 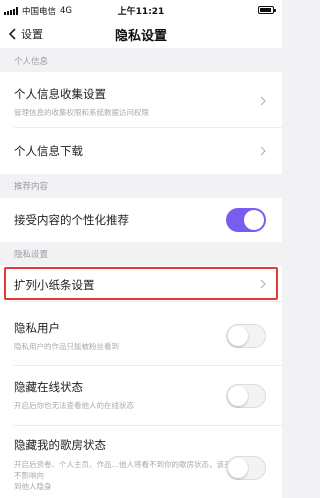 What do you see at coordinates (71, 220) in the screenshot?
I see `row-title: 接受内容的个性化推荐` at bounding box center [71, 220].